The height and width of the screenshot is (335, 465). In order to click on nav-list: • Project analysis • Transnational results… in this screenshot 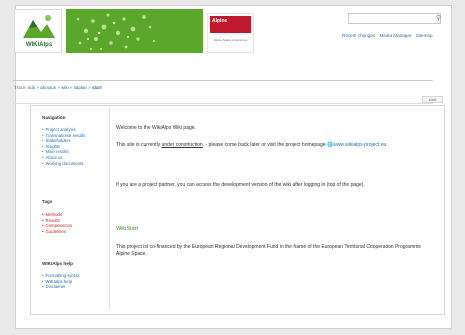, I will do `click(63, 146)`.